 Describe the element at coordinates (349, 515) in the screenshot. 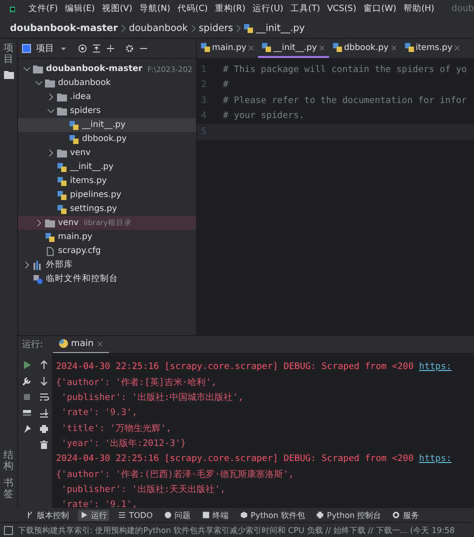

I see `tool-window-button: Python 控制台` at that location.